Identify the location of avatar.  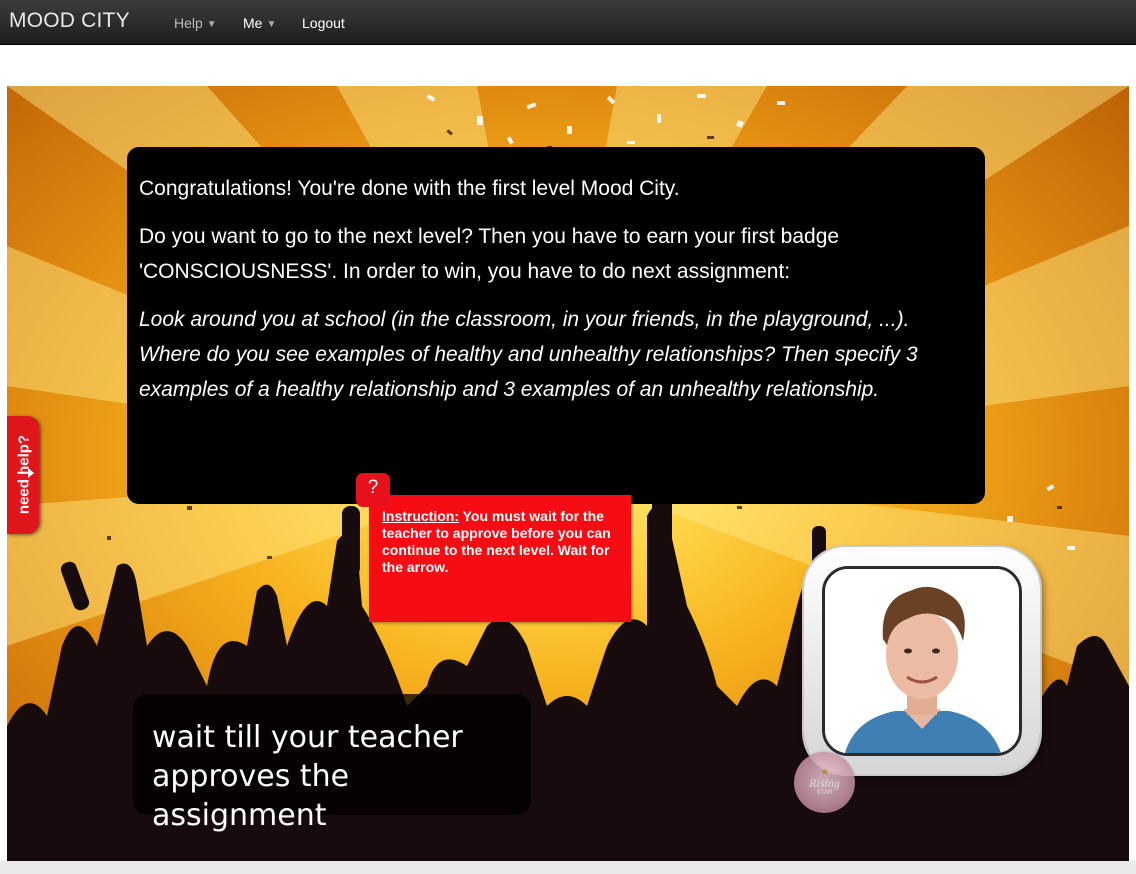
(922, 661).